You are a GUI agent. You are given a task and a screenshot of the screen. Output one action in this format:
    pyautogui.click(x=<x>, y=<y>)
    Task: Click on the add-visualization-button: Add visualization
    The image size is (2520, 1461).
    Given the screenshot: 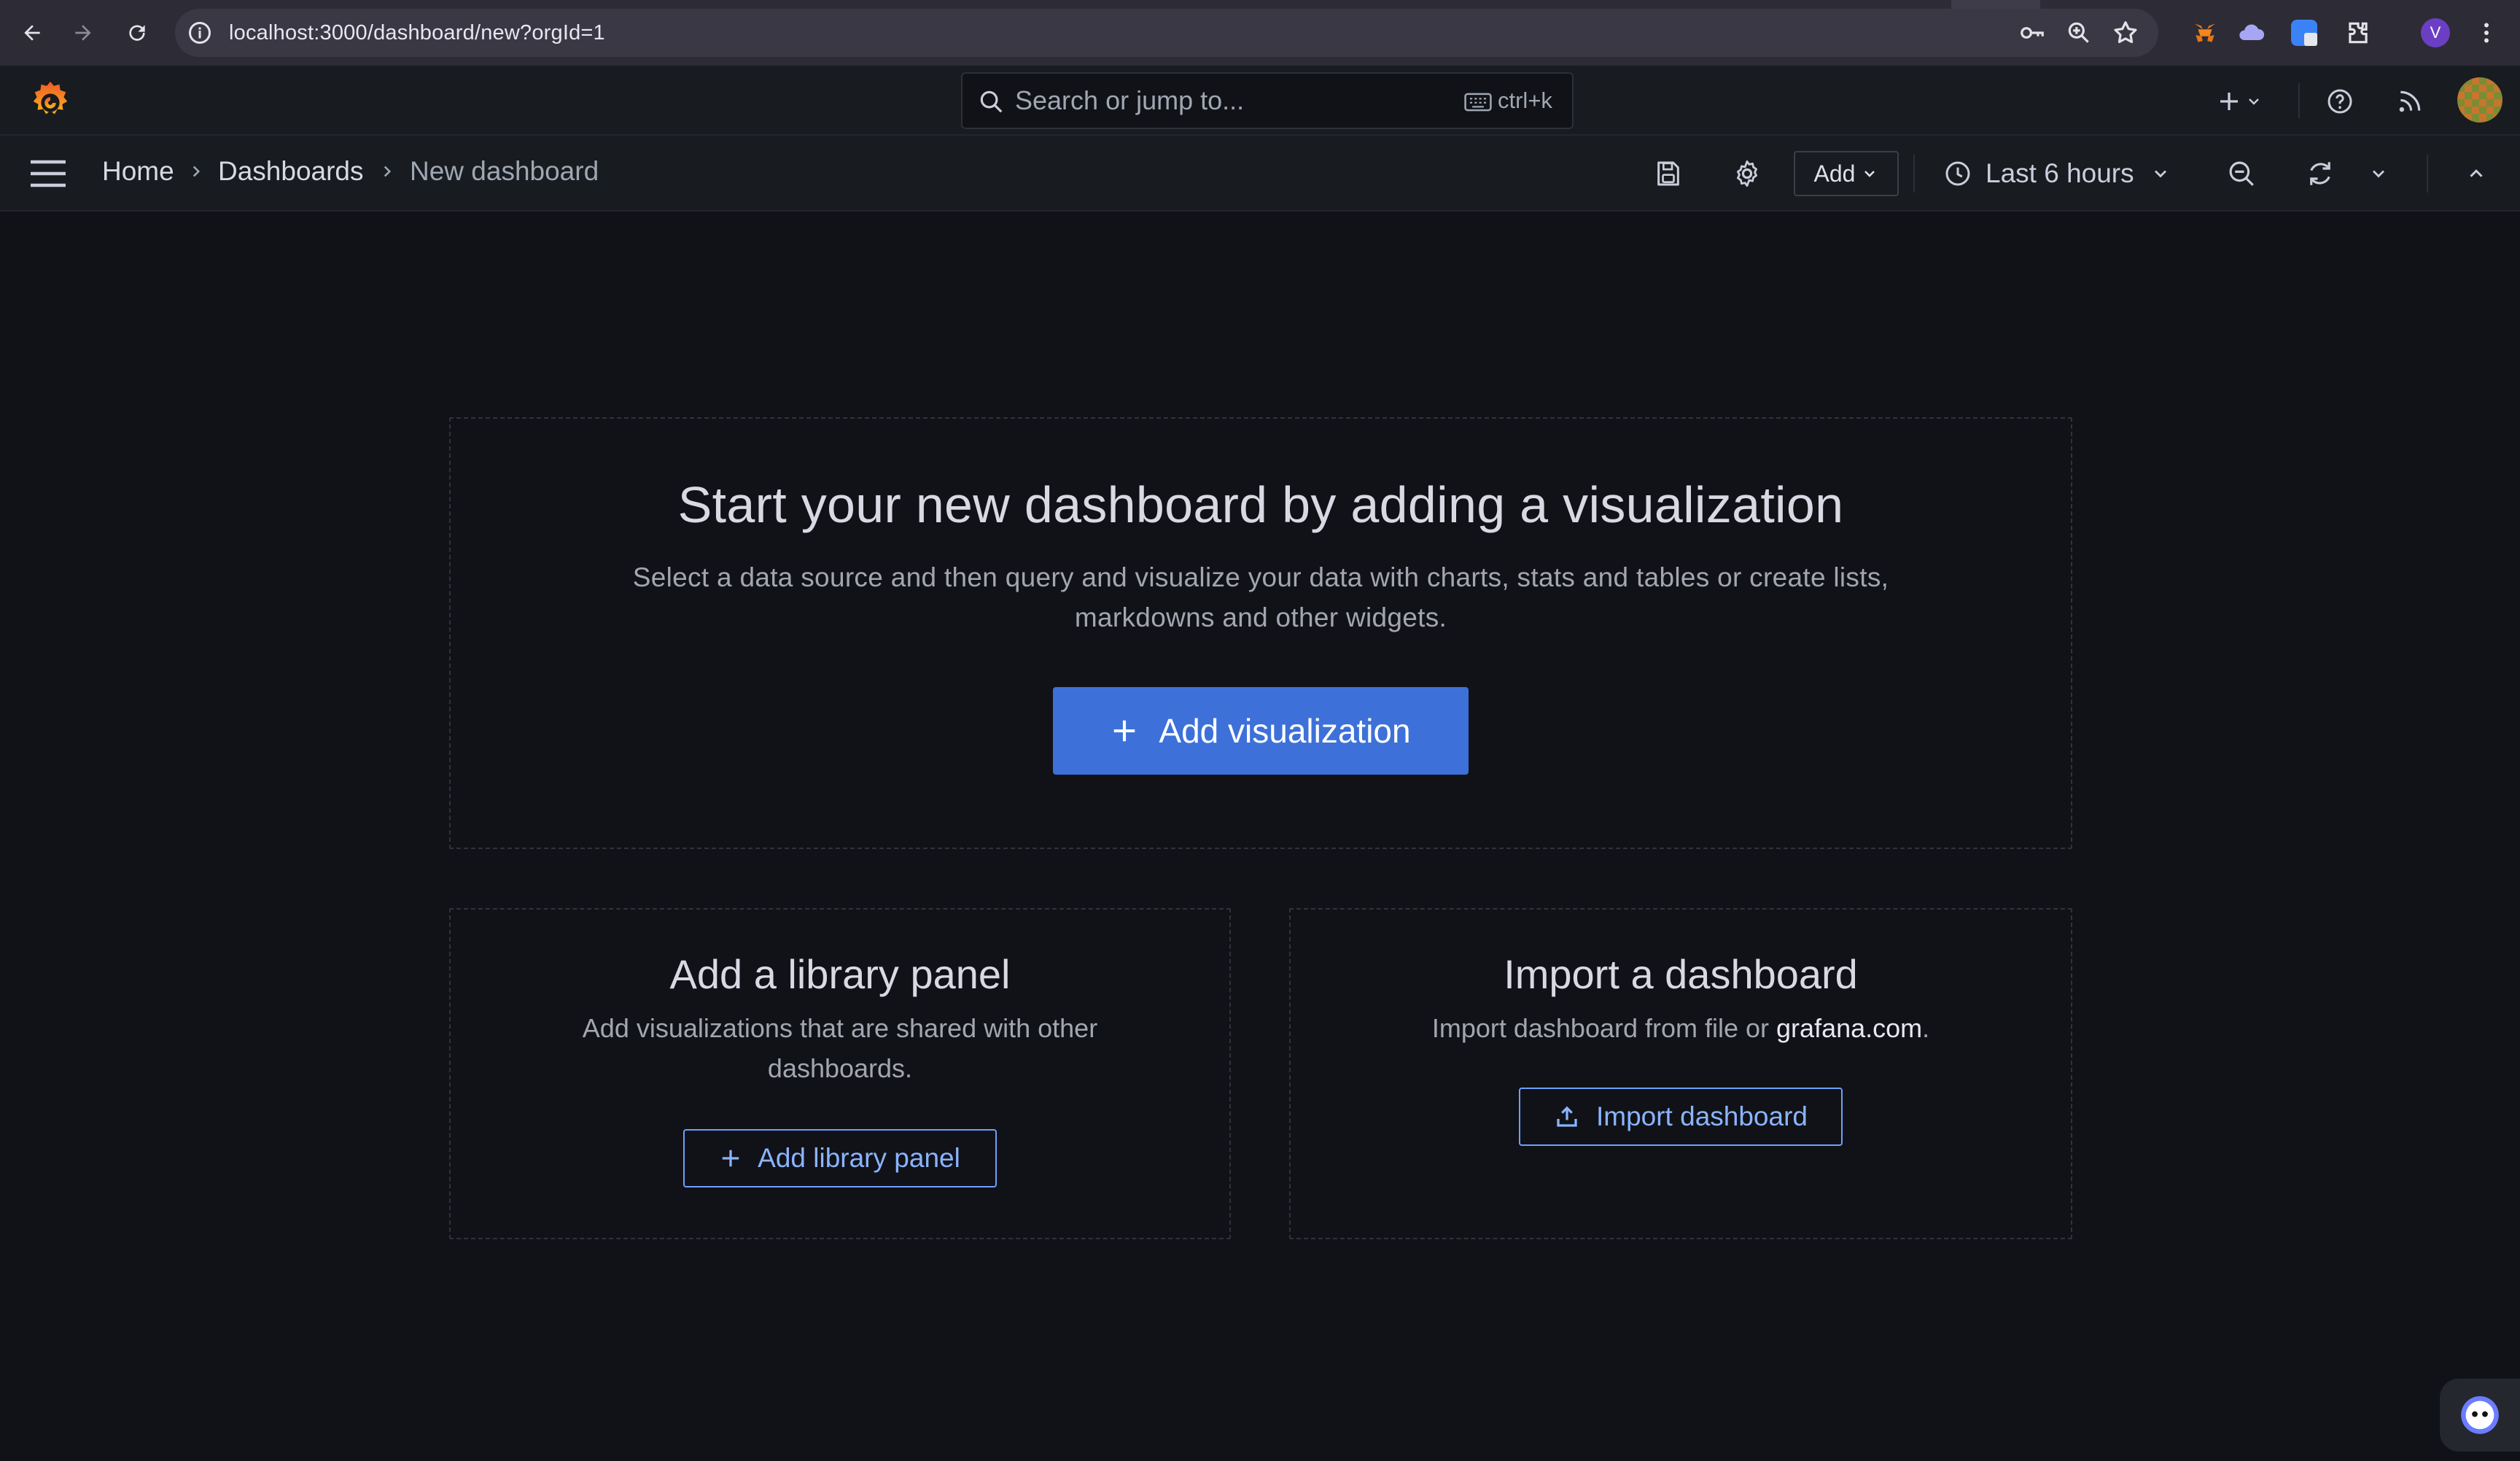 What is the action you would take?
    pyautogui.click(x=1261, y=731)
    